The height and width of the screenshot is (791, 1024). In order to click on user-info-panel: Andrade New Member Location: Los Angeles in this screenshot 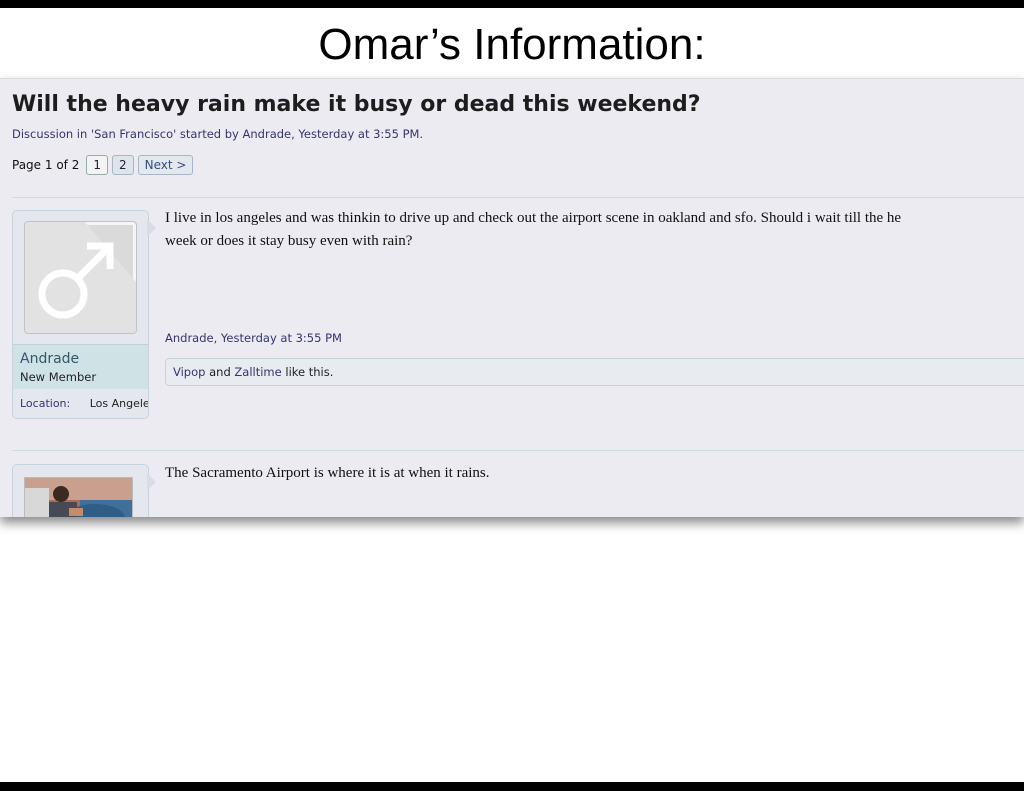, I will do `click(80, 314)`.